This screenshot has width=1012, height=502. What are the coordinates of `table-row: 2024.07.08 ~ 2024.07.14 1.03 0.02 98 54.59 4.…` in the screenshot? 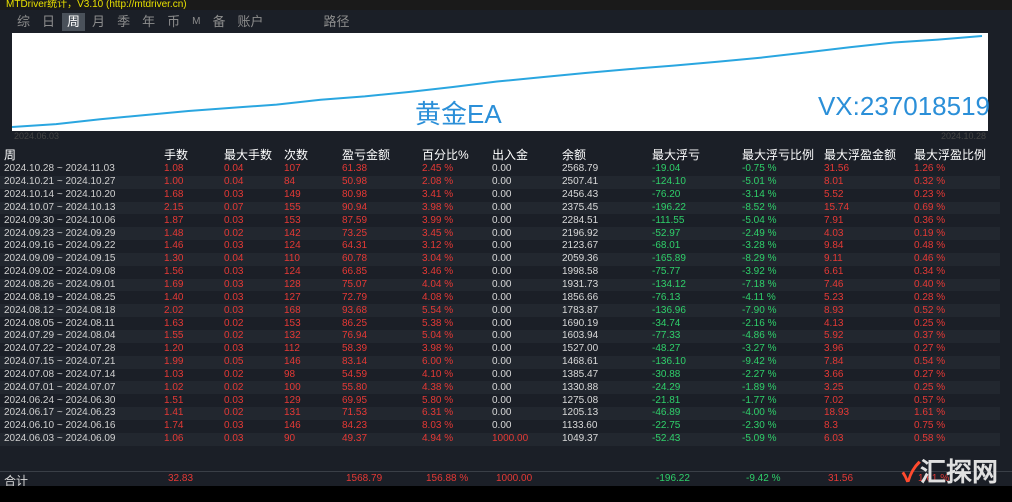 It's located at (500, 375).